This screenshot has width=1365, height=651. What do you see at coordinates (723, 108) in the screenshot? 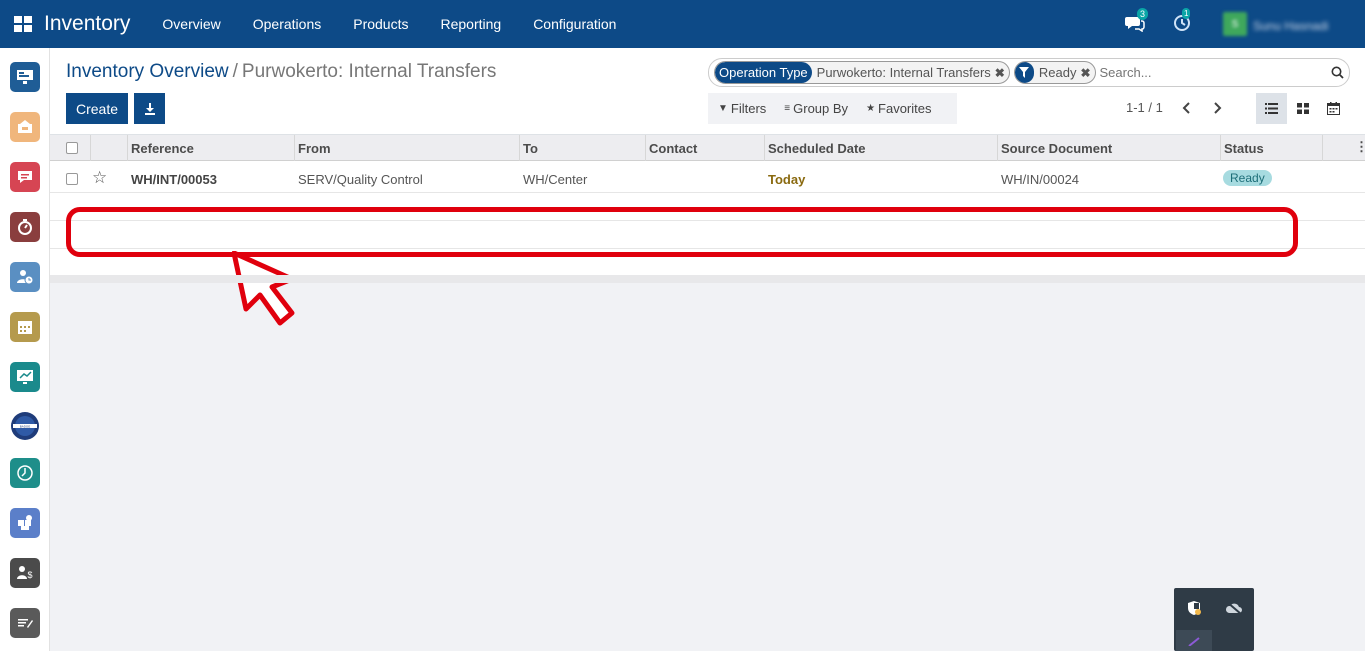
I see `filter-icon: ▼` at bounding box center [723, 108].